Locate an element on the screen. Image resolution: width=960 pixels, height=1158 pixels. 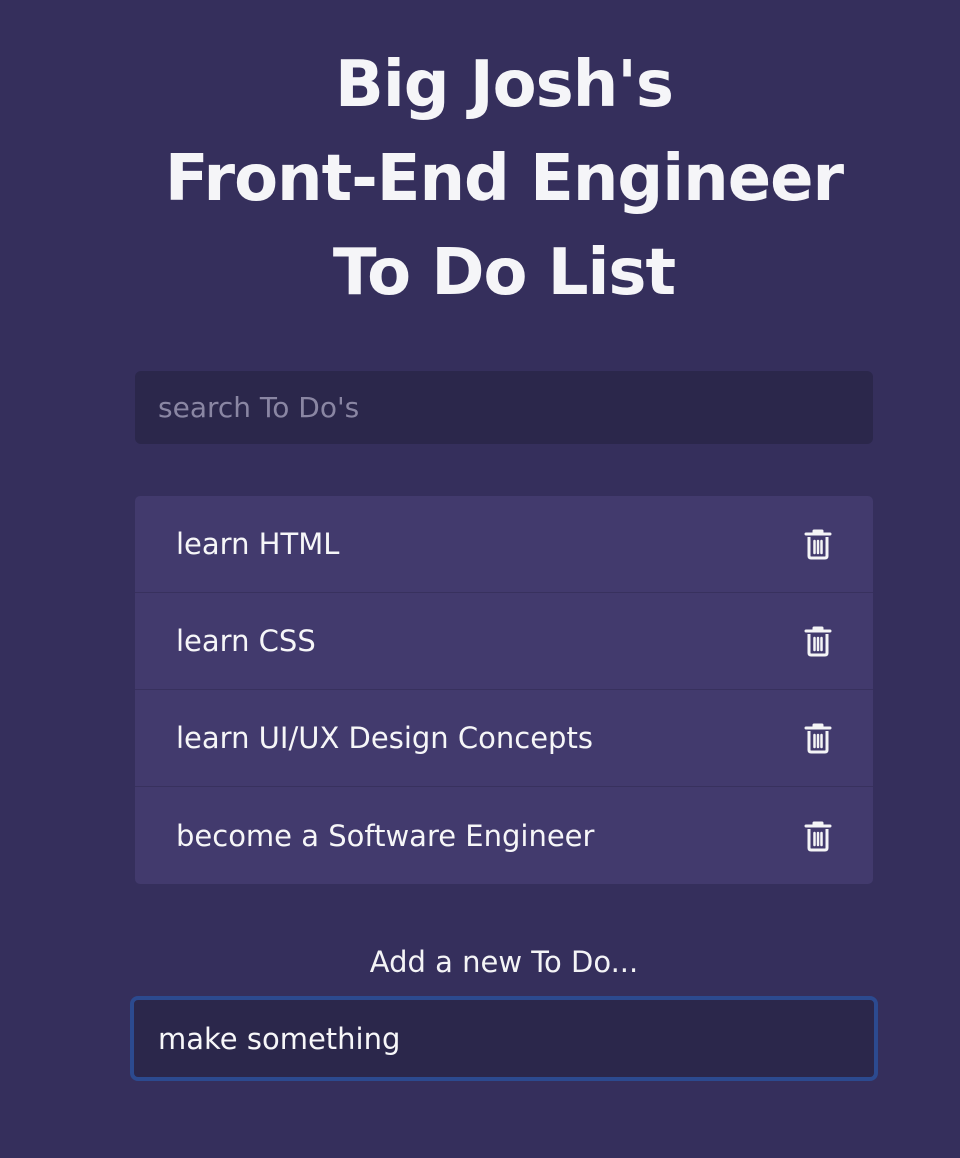
todo-item: learn CSS is located at coordinates (504, 641).